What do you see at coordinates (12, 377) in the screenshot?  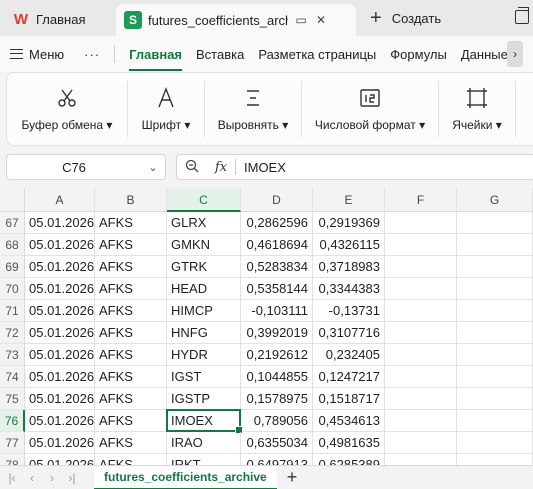 I see `row-header: 74` at bounding box center [12, 377].